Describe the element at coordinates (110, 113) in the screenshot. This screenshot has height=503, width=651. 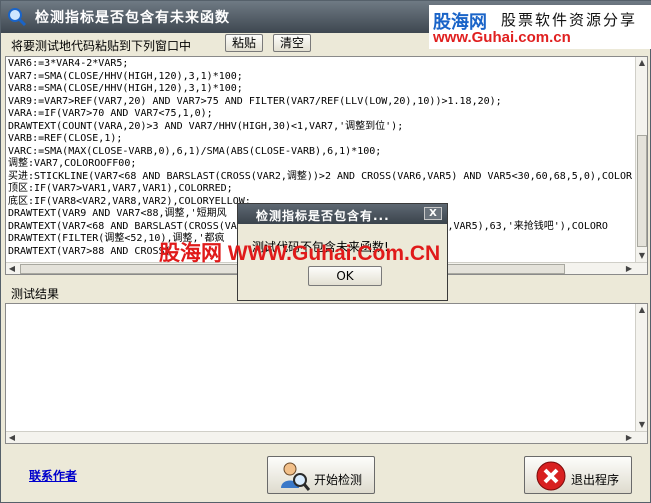
I see `code-line: VARA:=IF(VAR7>70 AND VAR7<75,1,0);` at that location.